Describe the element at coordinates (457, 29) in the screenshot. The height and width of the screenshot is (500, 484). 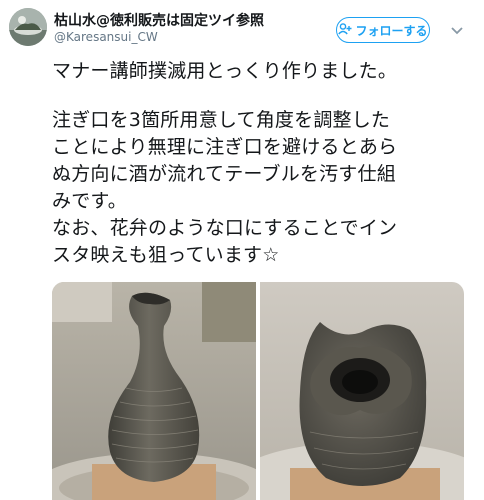
I see `chevron-down-icon` at that location.